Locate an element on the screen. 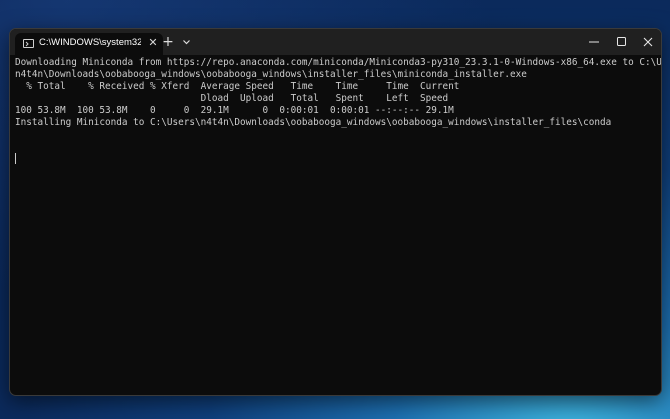  title-bar: C:\WINDOWS\system32\cmd. ✕ + is located at coordinates (335, 42).